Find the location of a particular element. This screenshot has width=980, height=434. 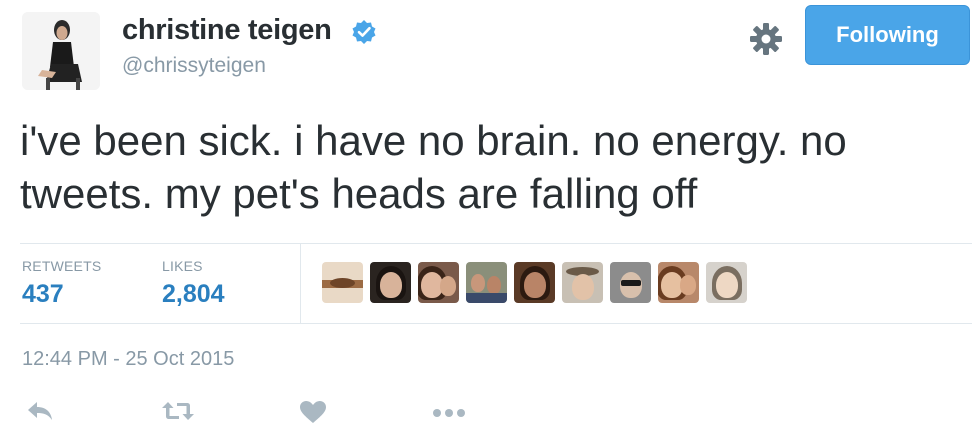

likers-avatar-list is located at coordinates (534, 282).